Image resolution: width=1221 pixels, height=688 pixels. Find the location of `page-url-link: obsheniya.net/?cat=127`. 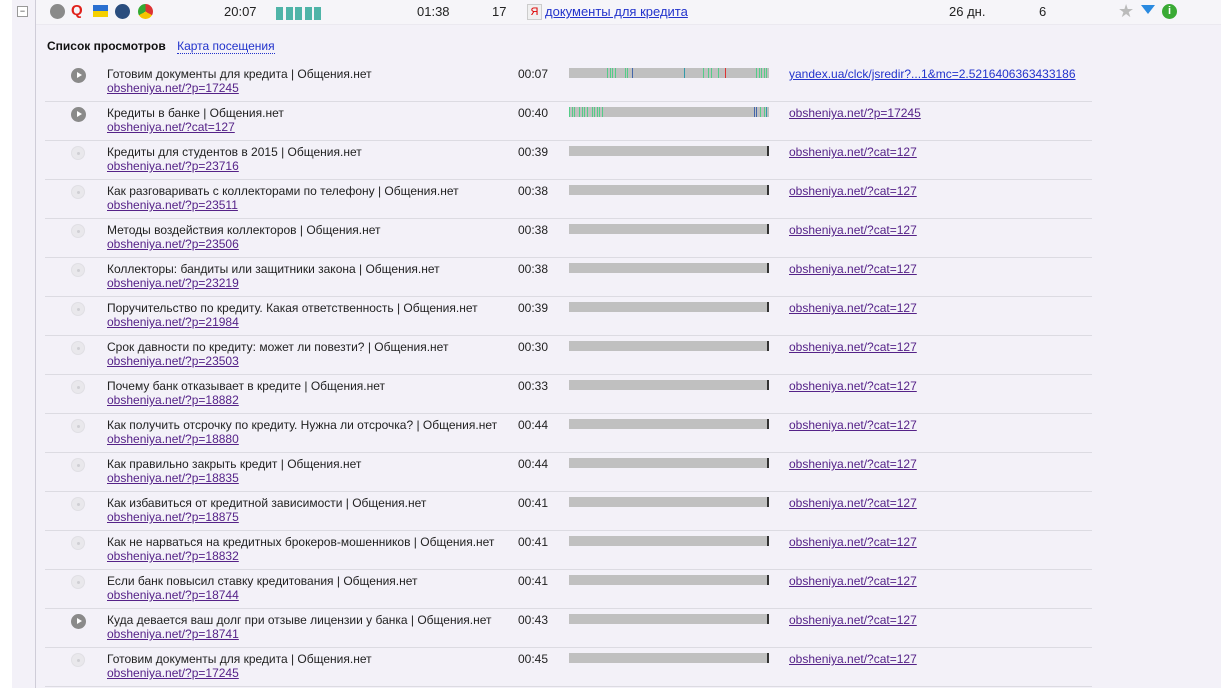

page-url-link: obsheniya.net/?cat=127 is located at coordinates (171, 127).